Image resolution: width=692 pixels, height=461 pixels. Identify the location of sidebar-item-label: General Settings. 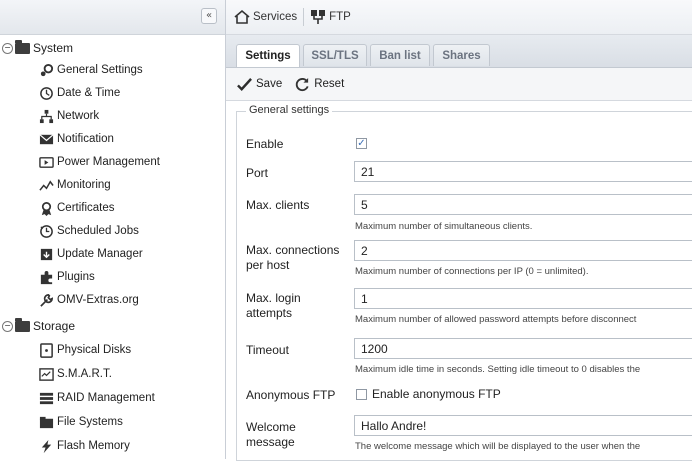
(100, 70).